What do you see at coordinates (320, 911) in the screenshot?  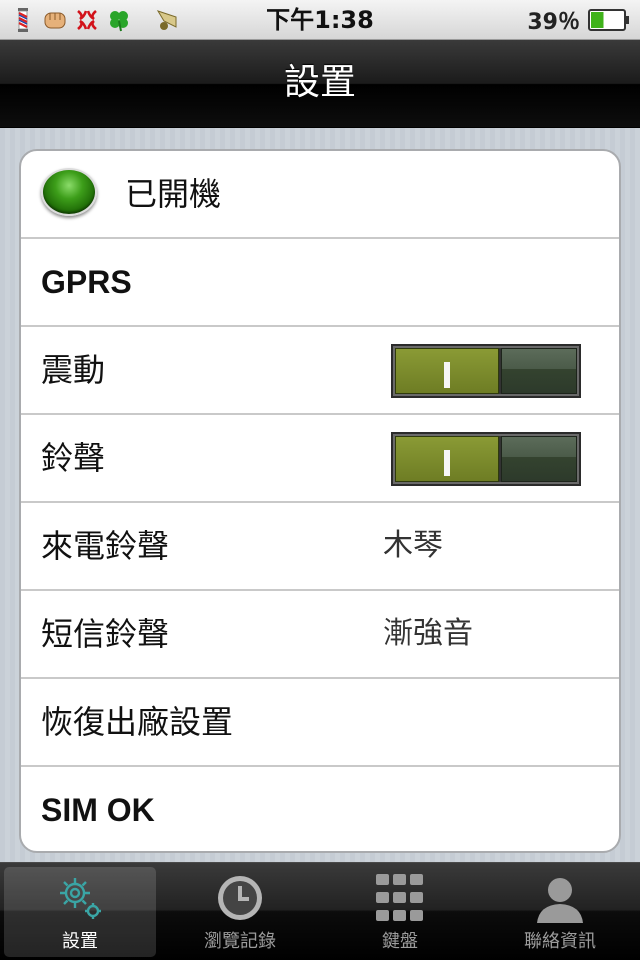 I see `tab-bar: 設置 瀏覽記錄 鍵盤 聯絡資訊` at bounding box center [320, 911].